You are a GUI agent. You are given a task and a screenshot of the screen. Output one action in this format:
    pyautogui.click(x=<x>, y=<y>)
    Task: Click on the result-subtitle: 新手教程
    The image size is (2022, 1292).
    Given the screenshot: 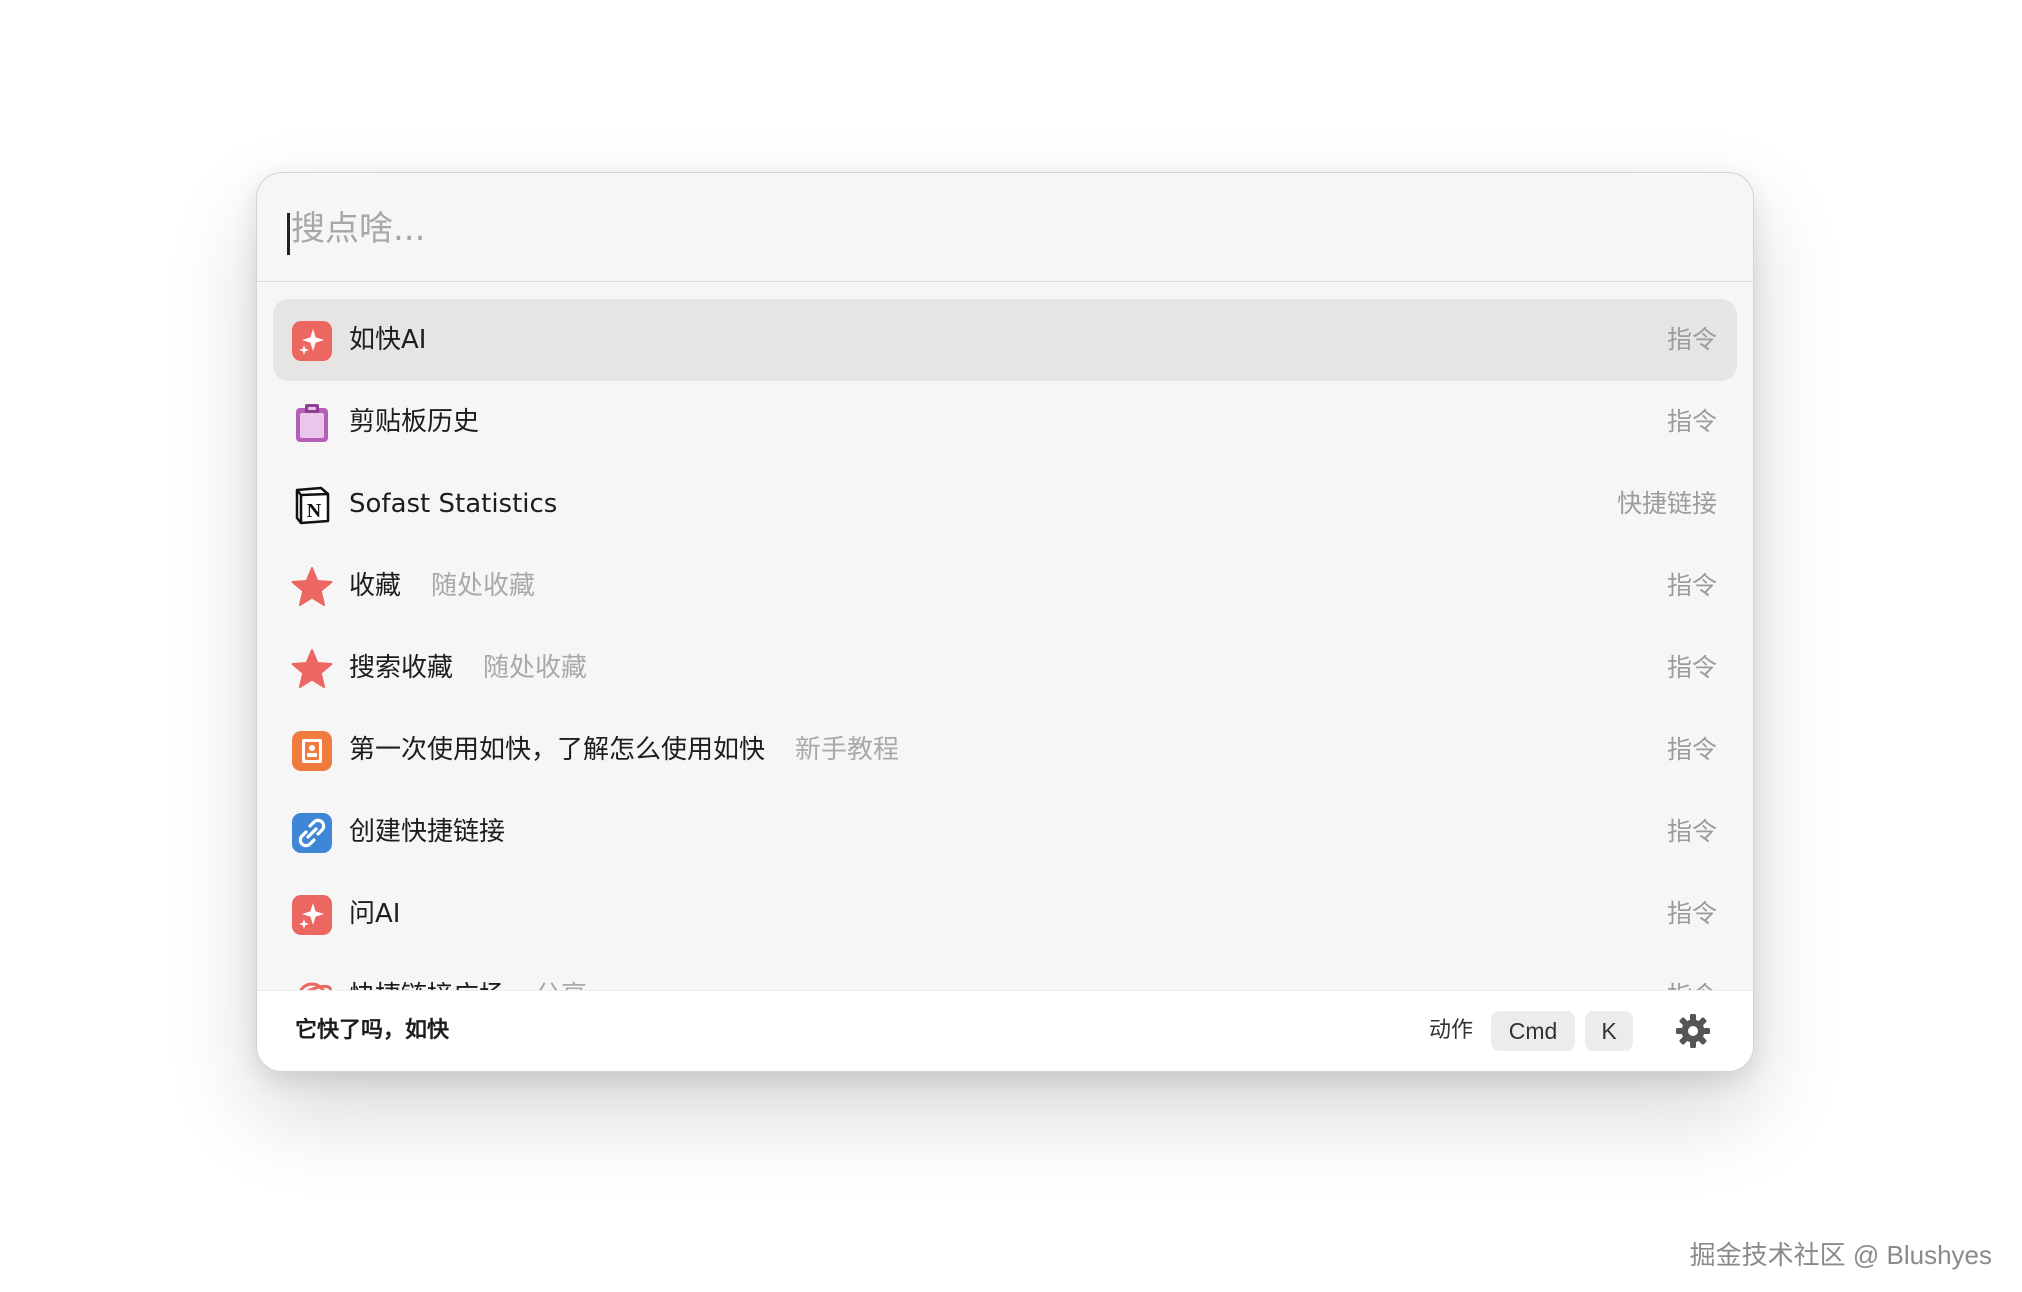 What is the action you would take?
    pyautogui.click(x=847, y=750)
    